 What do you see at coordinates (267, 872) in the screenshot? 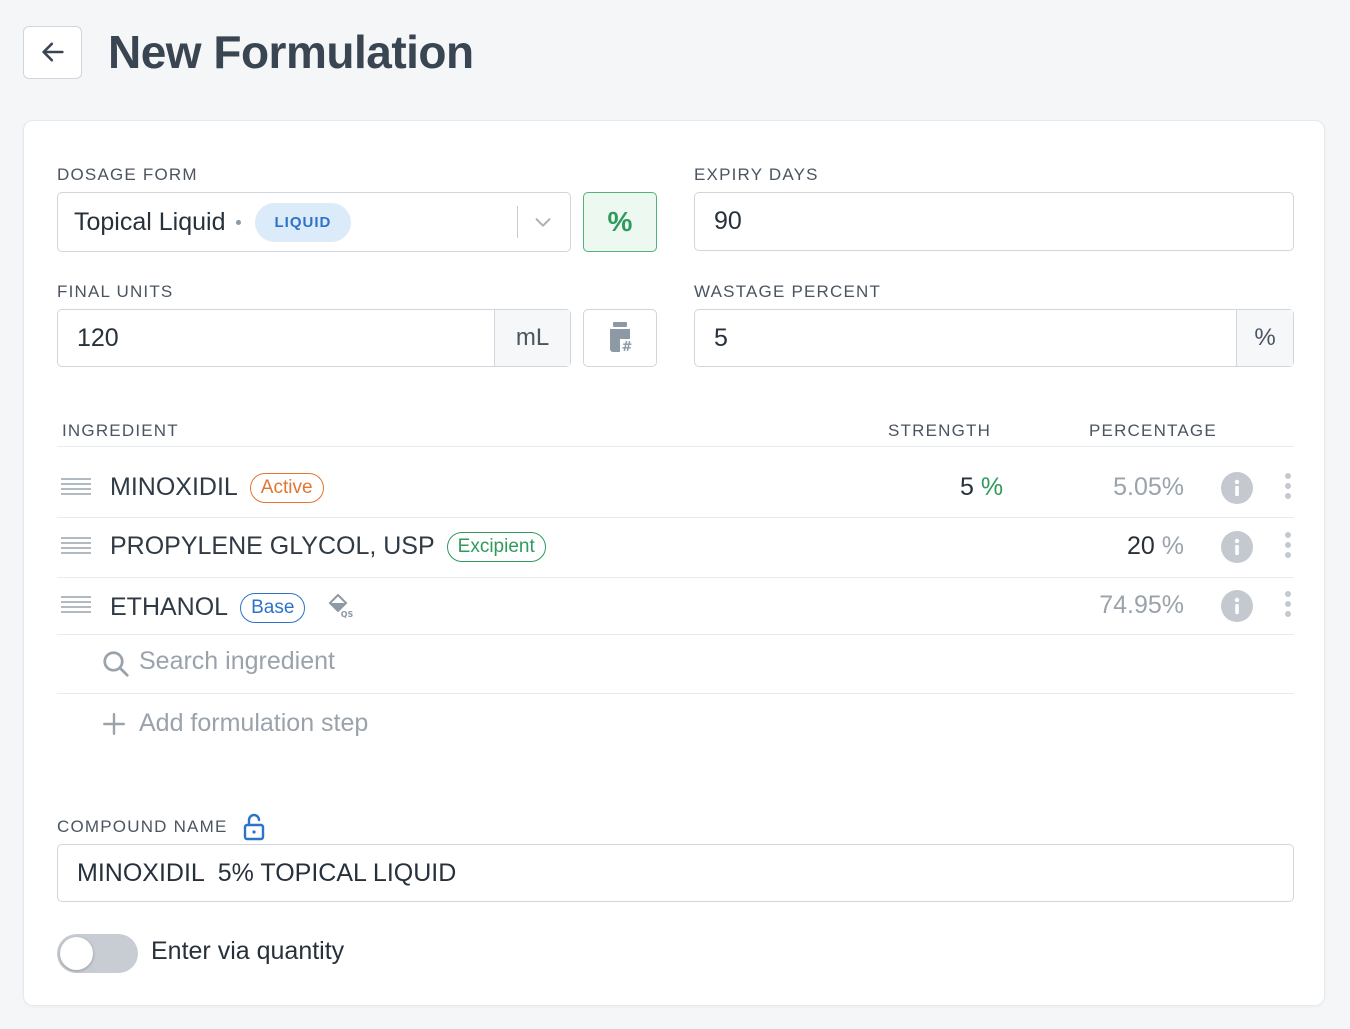
I see `compound-name-value: MINOXIDIL 5% TOPICAL LIQUID` at bounding box center [267, 872].